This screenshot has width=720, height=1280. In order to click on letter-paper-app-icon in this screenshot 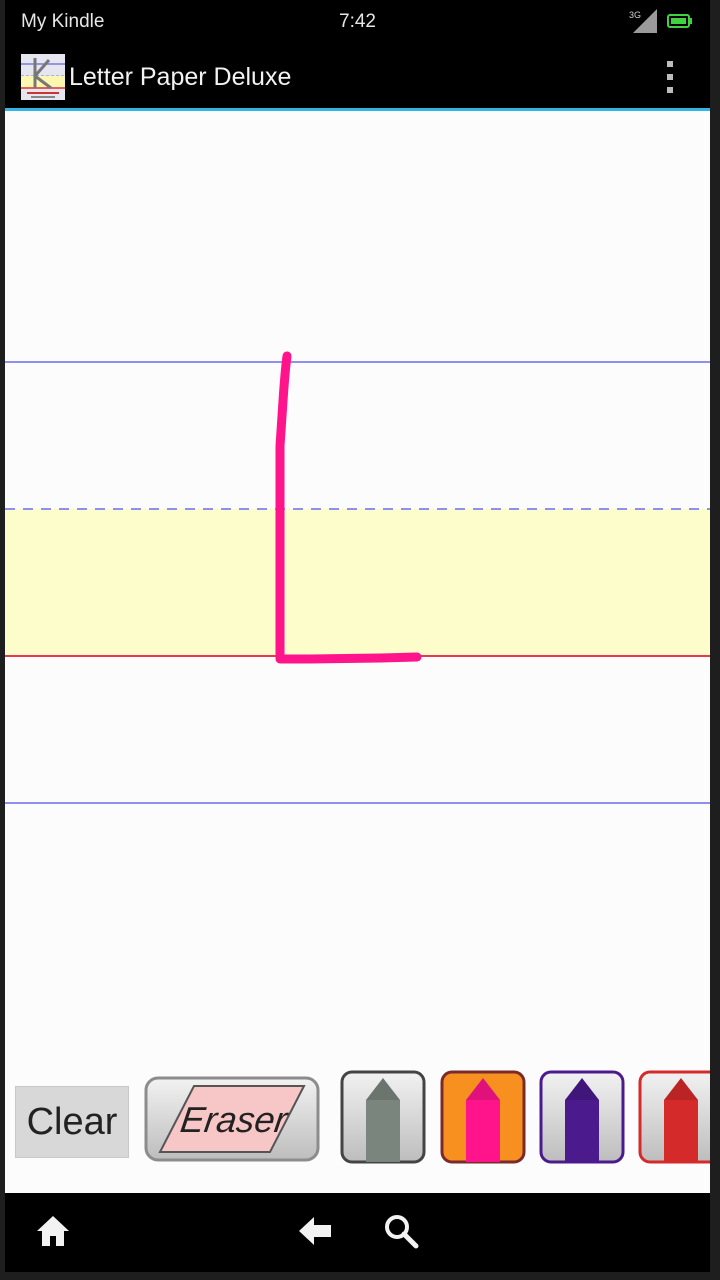, I will do `click(43, 77)`.